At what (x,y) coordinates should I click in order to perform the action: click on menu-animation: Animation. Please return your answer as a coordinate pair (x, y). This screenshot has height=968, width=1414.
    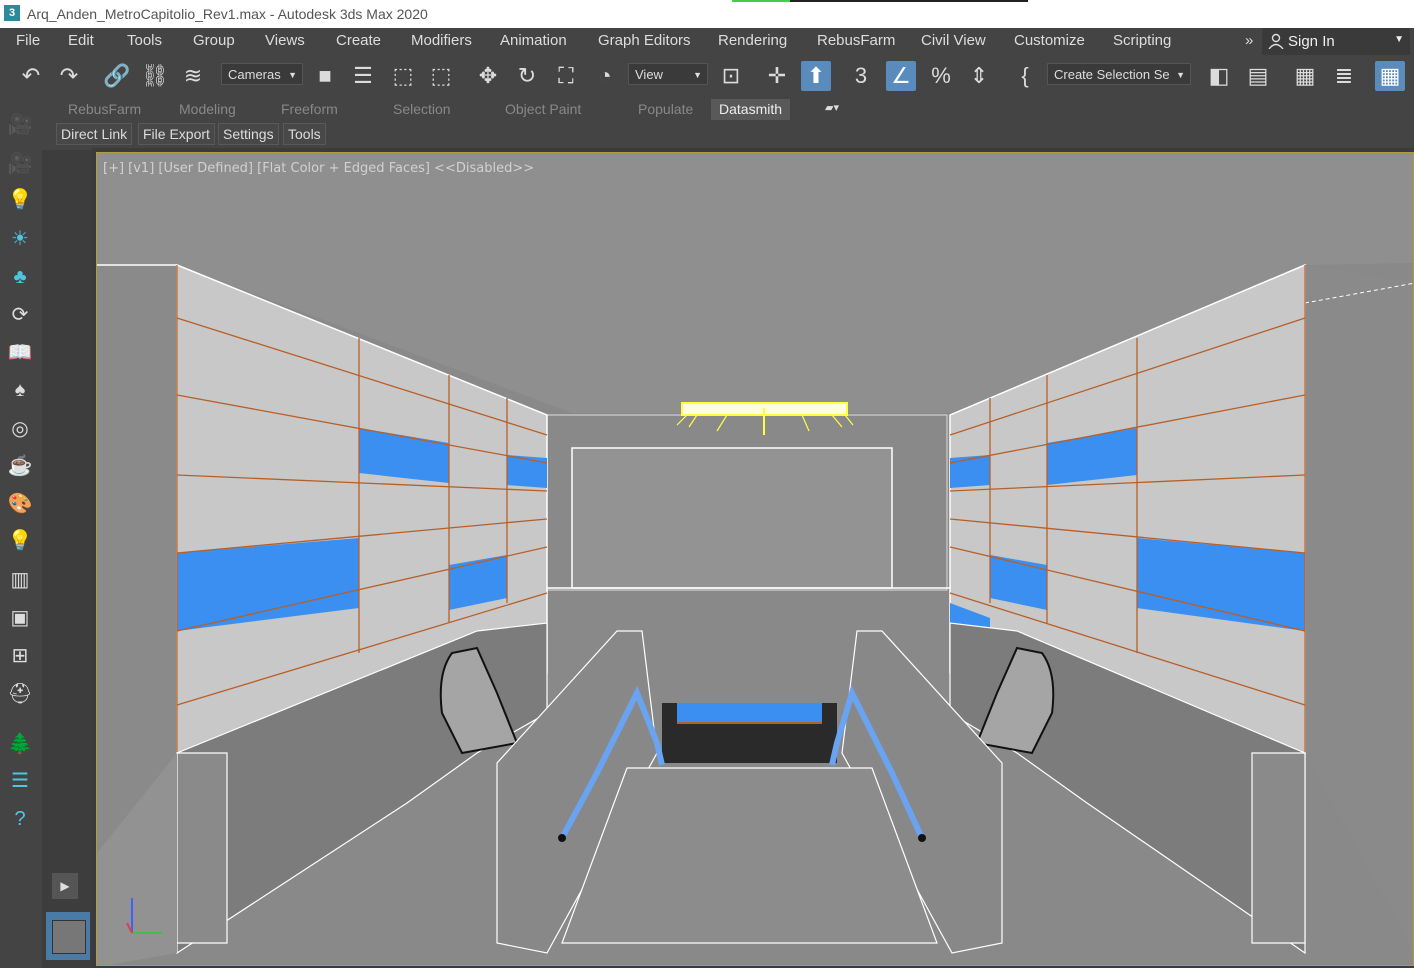
    Looking at the image, I should click on (533, 40).